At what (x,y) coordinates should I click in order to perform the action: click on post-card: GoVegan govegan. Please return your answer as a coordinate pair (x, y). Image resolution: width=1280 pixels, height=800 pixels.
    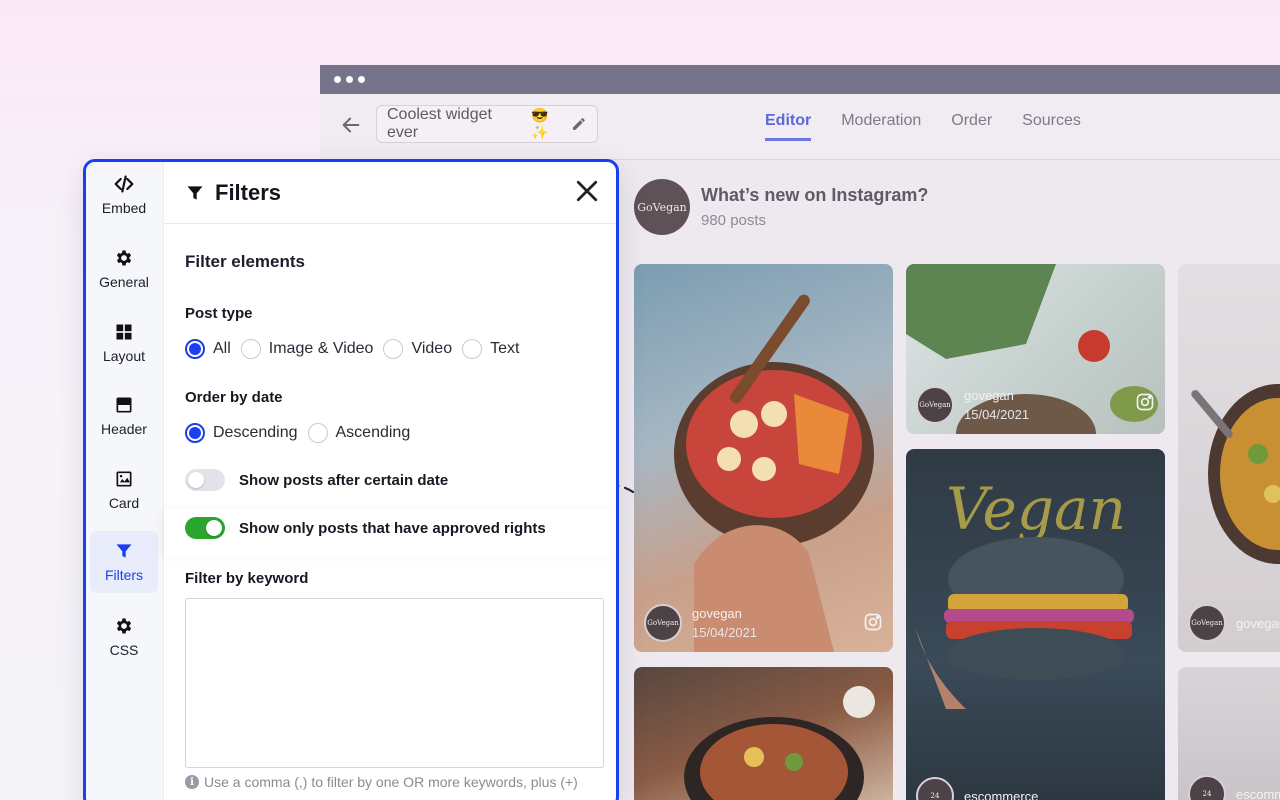
    Looking at the image, I should click on (1229, 458).